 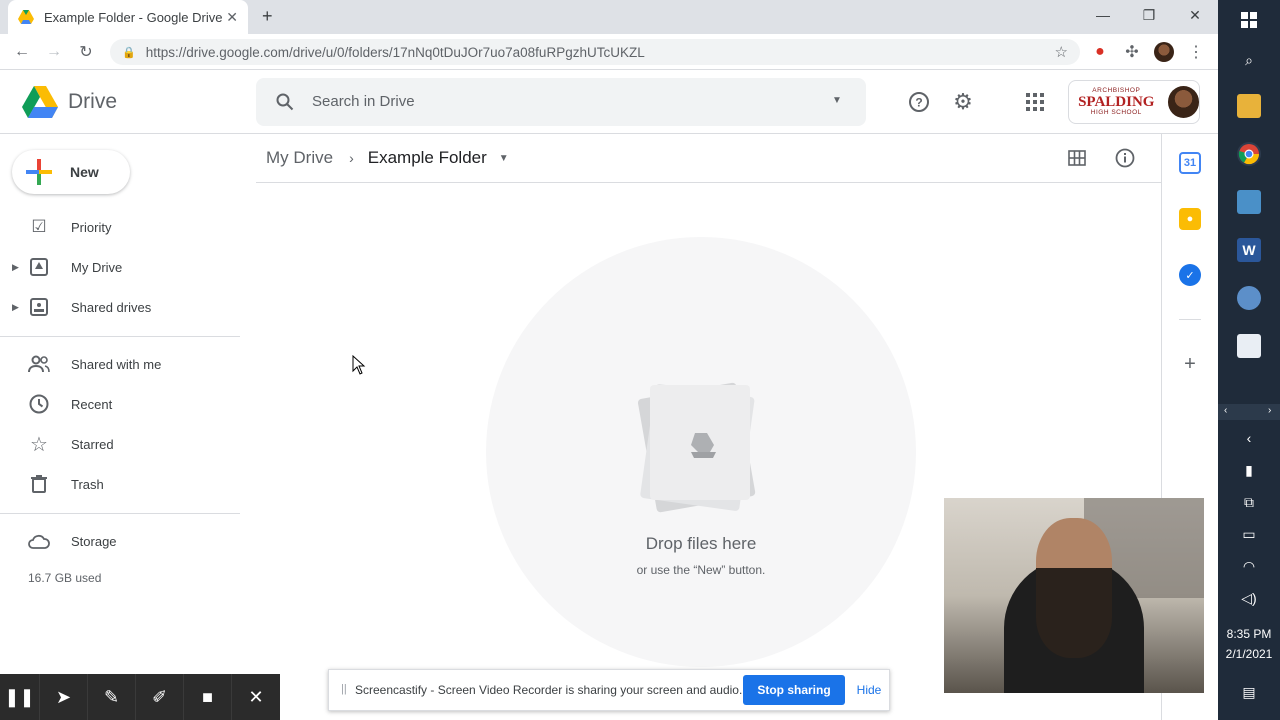 I want to click on extension-record-icon: ●, so click(x=1100, y=52).